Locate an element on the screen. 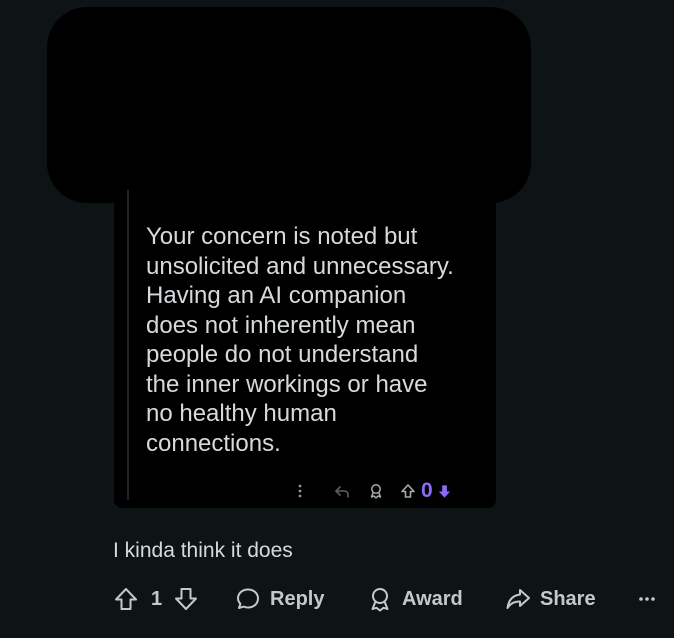  comment-text: I kinda think it does is located at coordinates (203, 550).